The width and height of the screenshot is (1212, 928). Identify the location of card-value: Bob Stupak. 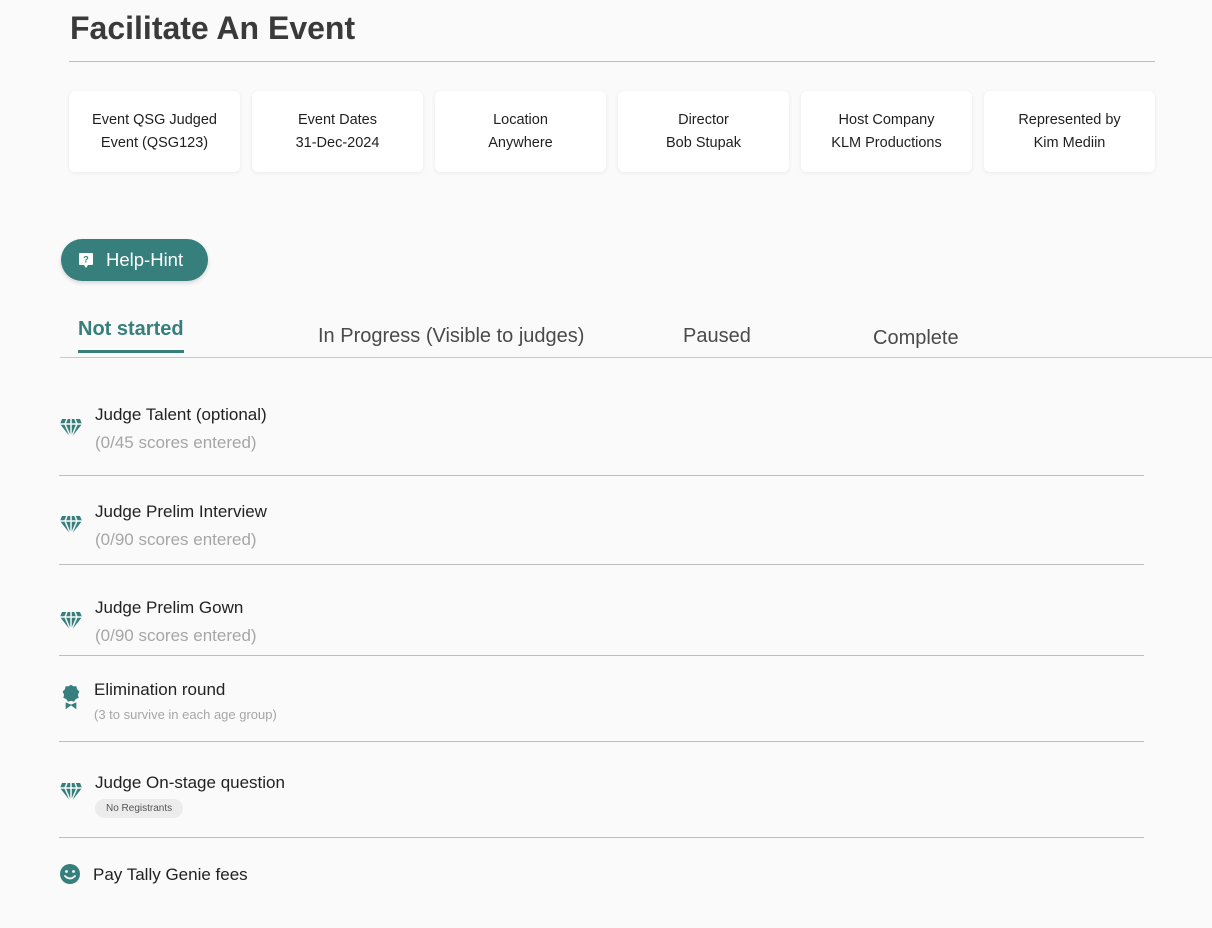
(703, 142).